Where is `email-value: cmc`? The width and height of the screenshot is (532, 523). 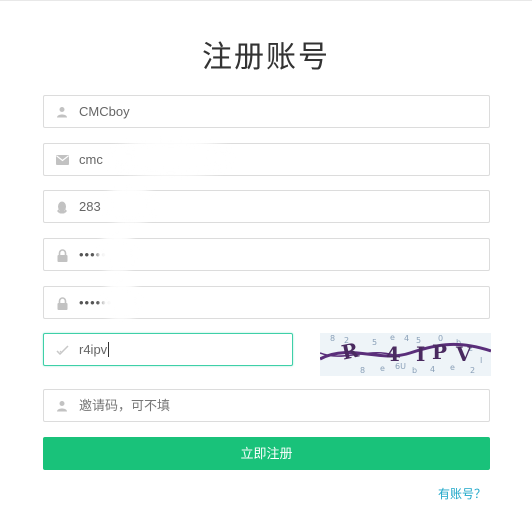 email-value: cmc is located at coordinates (91, 159).